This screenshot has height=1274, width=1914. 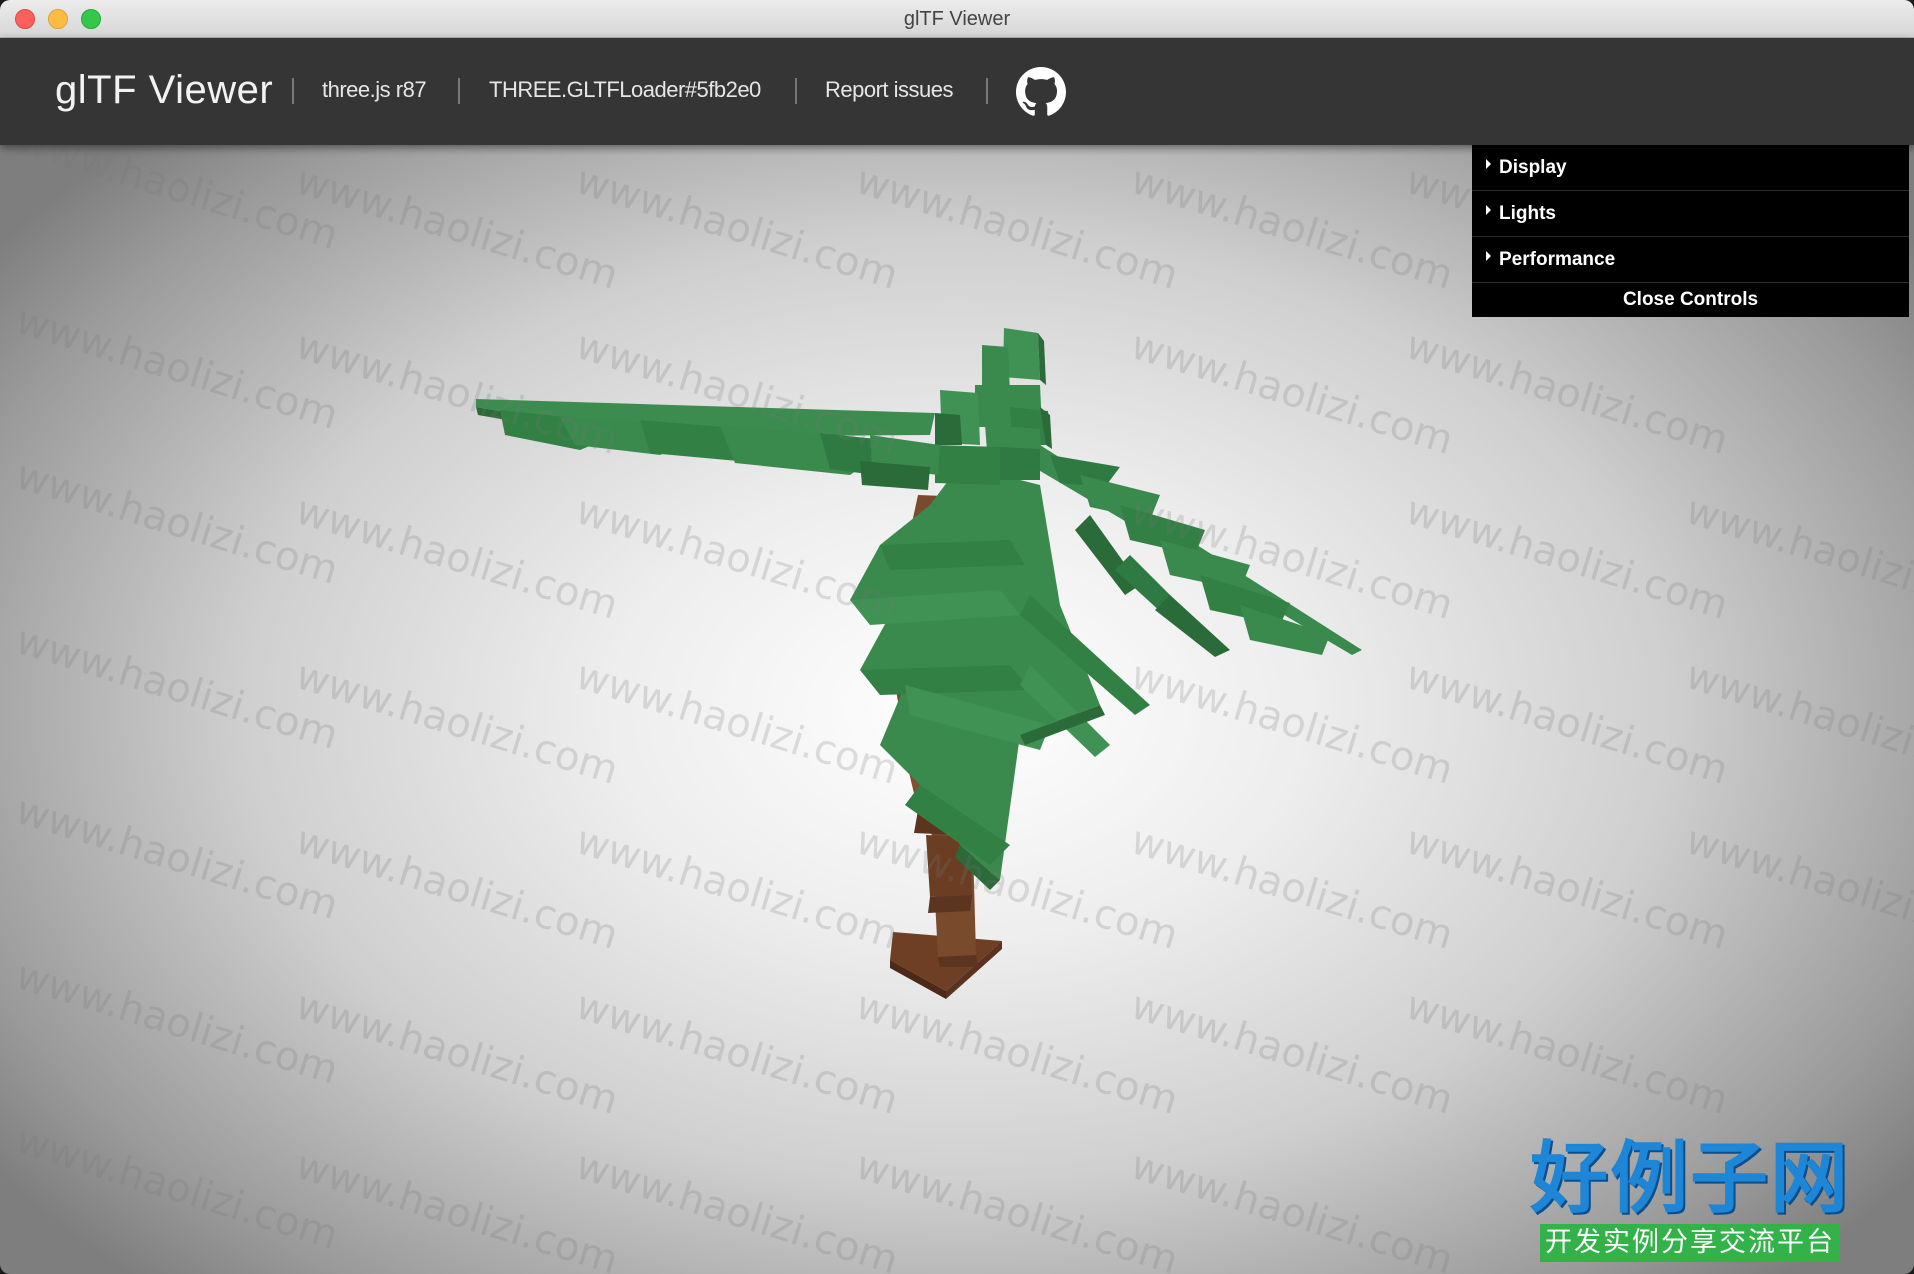 I want to click on close-controls-button: Close Controls, so click(x=1690, y=300).